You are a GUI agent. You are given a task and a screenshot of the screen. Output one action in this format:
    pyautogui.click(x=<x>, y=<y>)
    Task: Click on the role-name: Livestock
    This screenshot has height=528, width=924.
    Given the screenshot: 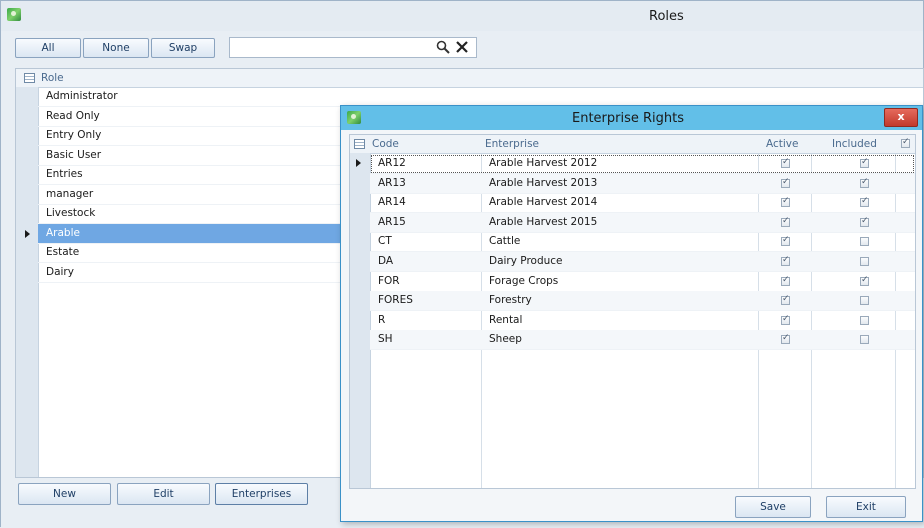 What is the action you would take?
    pyautogui.click(x=71, y=213)
    